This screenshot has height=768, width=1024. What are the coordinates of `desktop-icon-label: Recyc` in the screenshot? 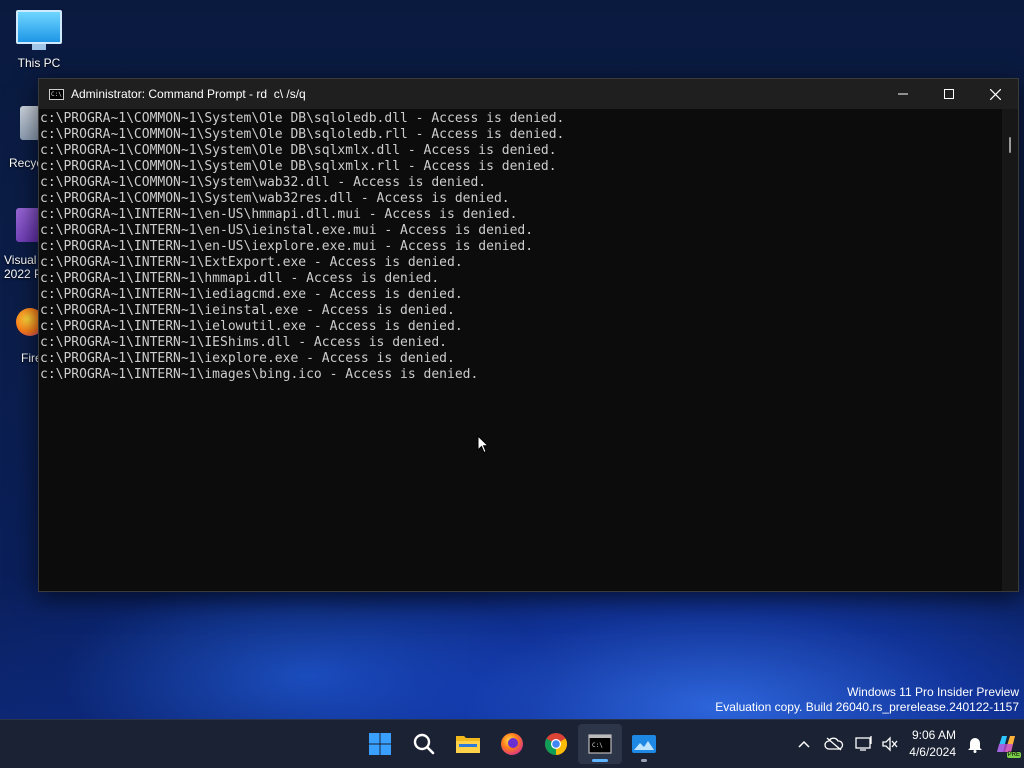 It's located at (23, 163).